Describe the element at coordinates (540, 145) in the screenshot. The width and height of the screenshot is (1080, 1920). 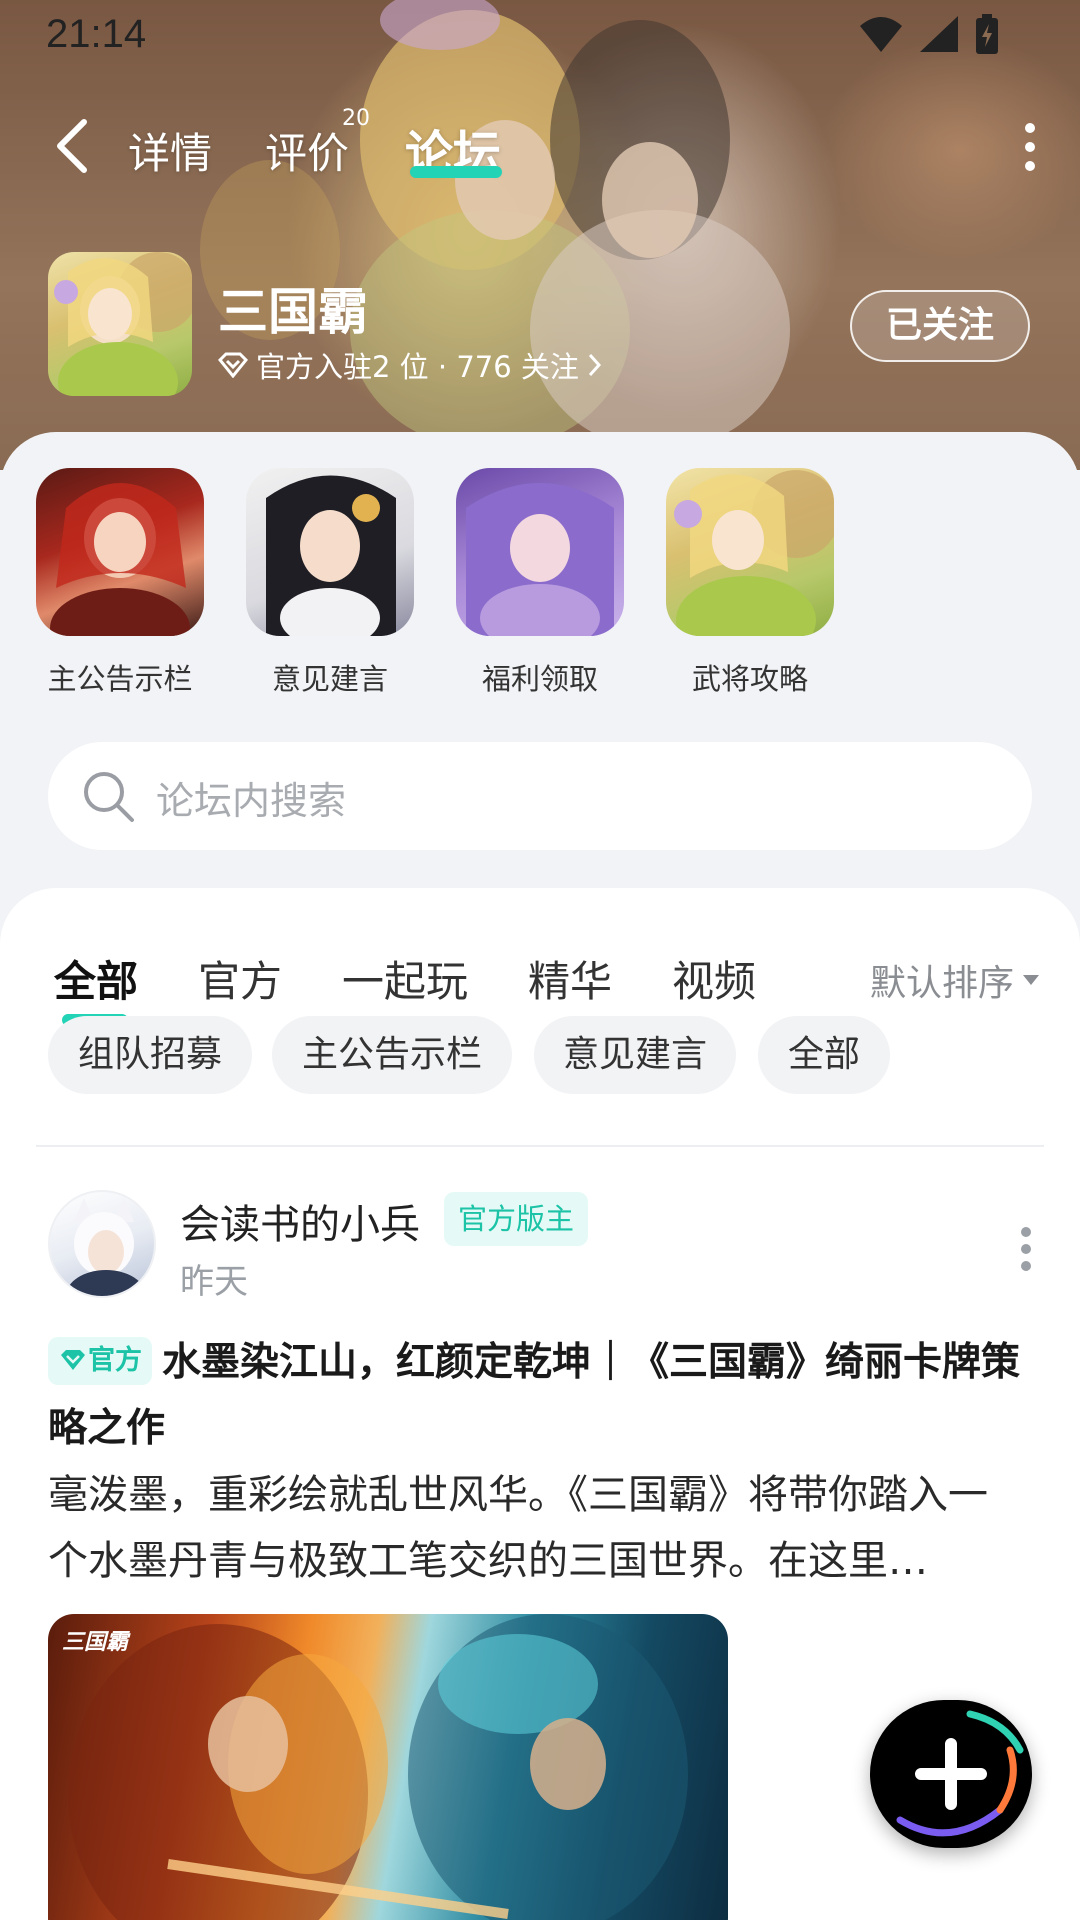
I see `top-nav: 详情 评价 20 论坛` at that location.